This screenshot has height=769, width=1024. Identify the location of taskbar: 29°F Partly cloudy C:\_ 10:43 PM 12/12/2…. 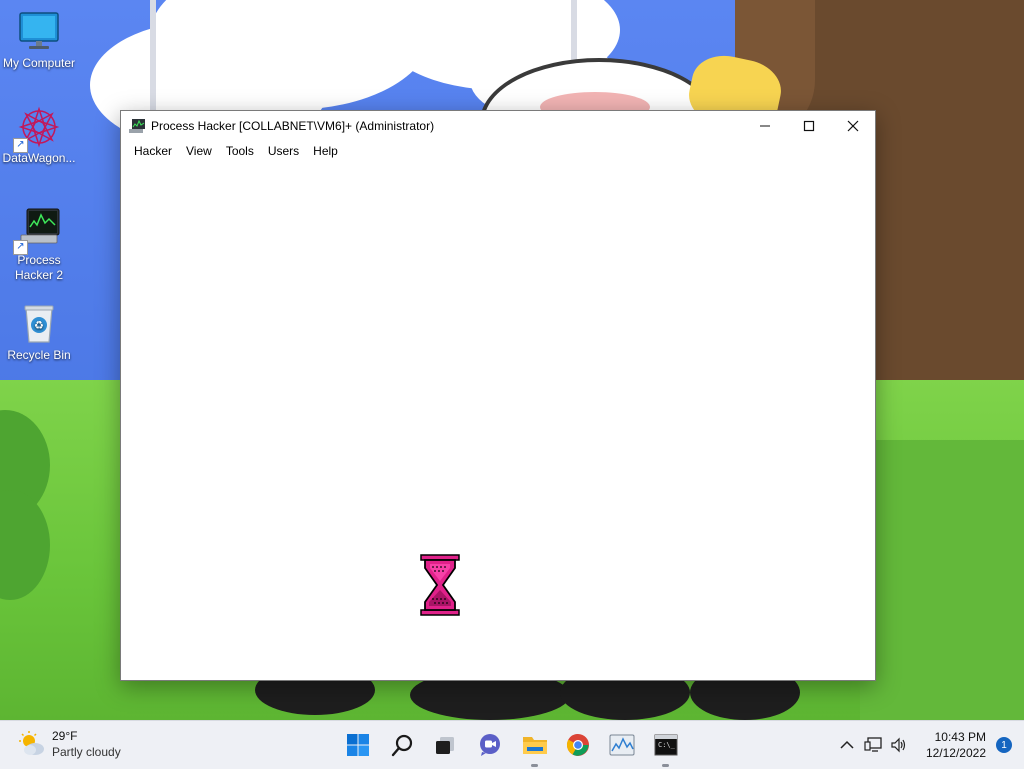
(512, 744).